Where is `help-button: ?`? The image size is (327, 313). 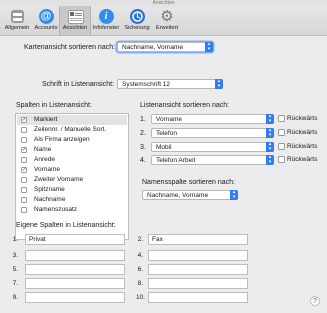
help-button: ? is located at coordinates (315, 301).